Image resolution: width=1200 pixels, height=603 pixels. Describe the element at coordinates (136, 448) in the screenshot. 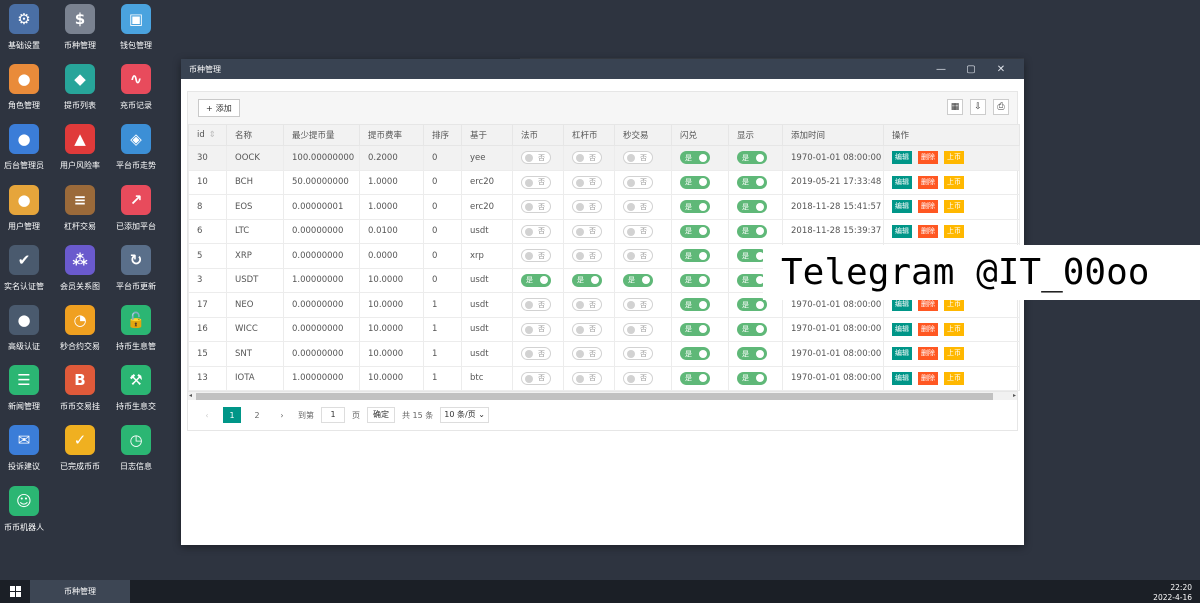

I see `desktop-icon-log: ◷ 日志信息` at that location.